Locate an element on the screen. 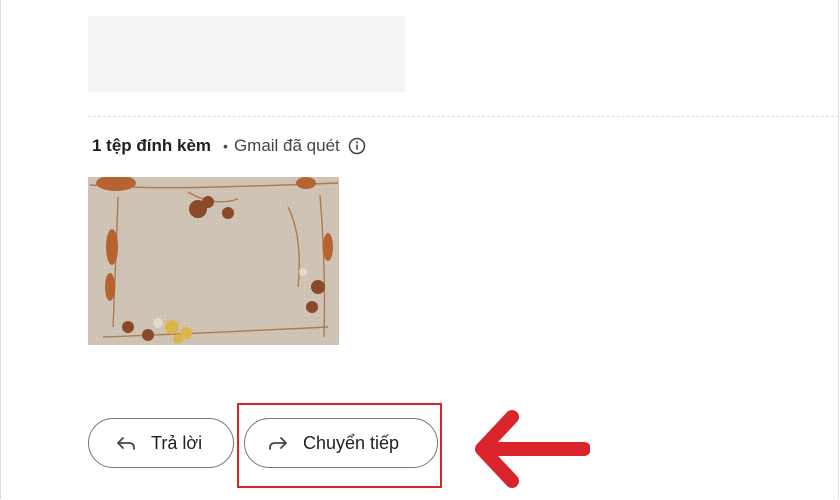  forward-arrow-icon is located at coordinates (278, 443).